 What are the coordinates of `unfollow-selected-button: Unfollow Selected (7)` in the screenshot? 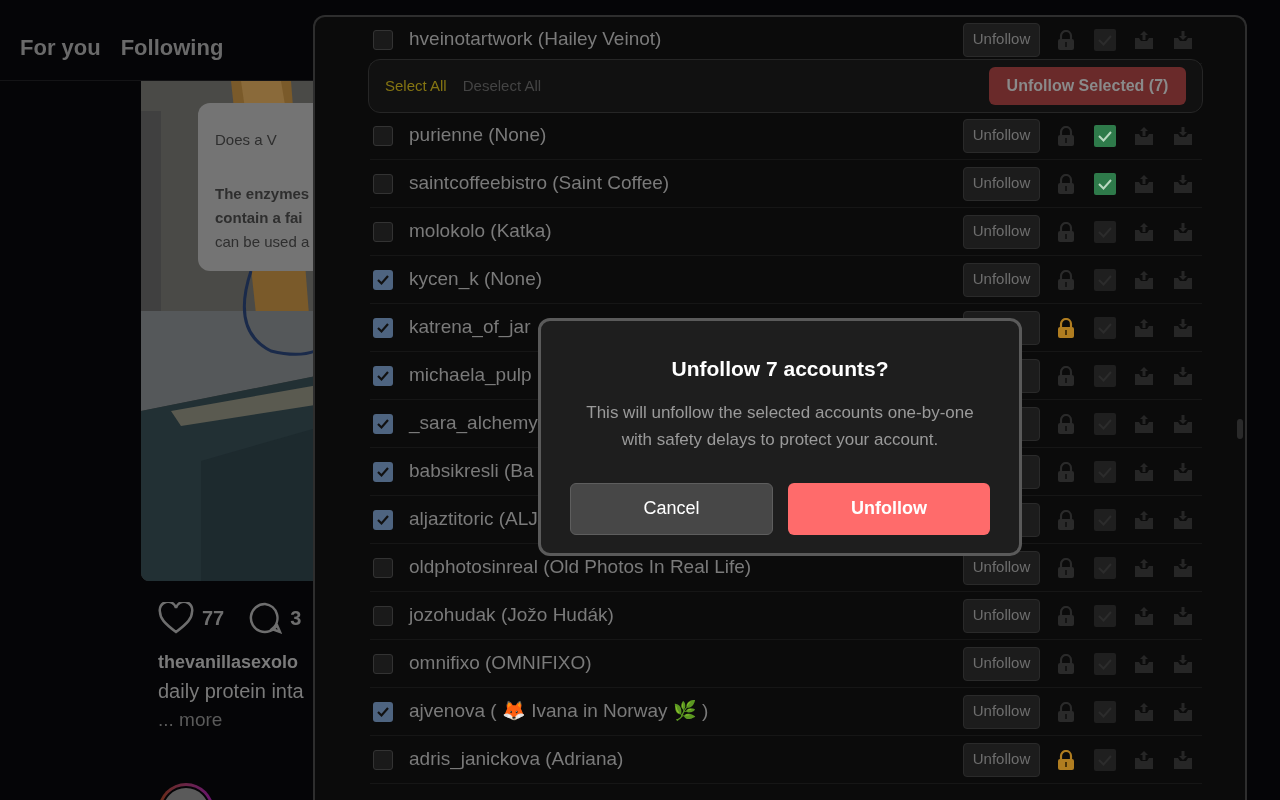 It's located at (1087, 86).